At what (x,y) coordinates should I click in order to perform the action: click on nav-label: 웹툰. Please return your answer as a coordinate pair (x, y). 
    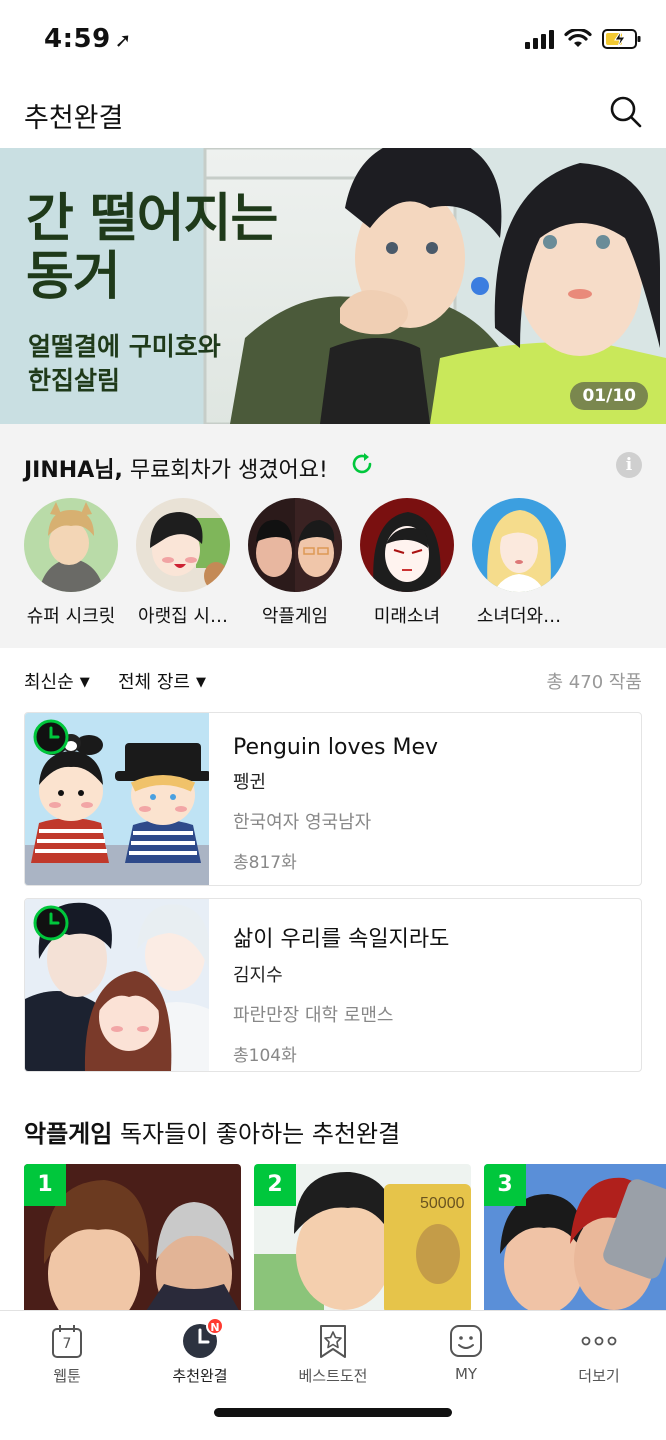
    Looking at the image, I should click on (67, 1376).